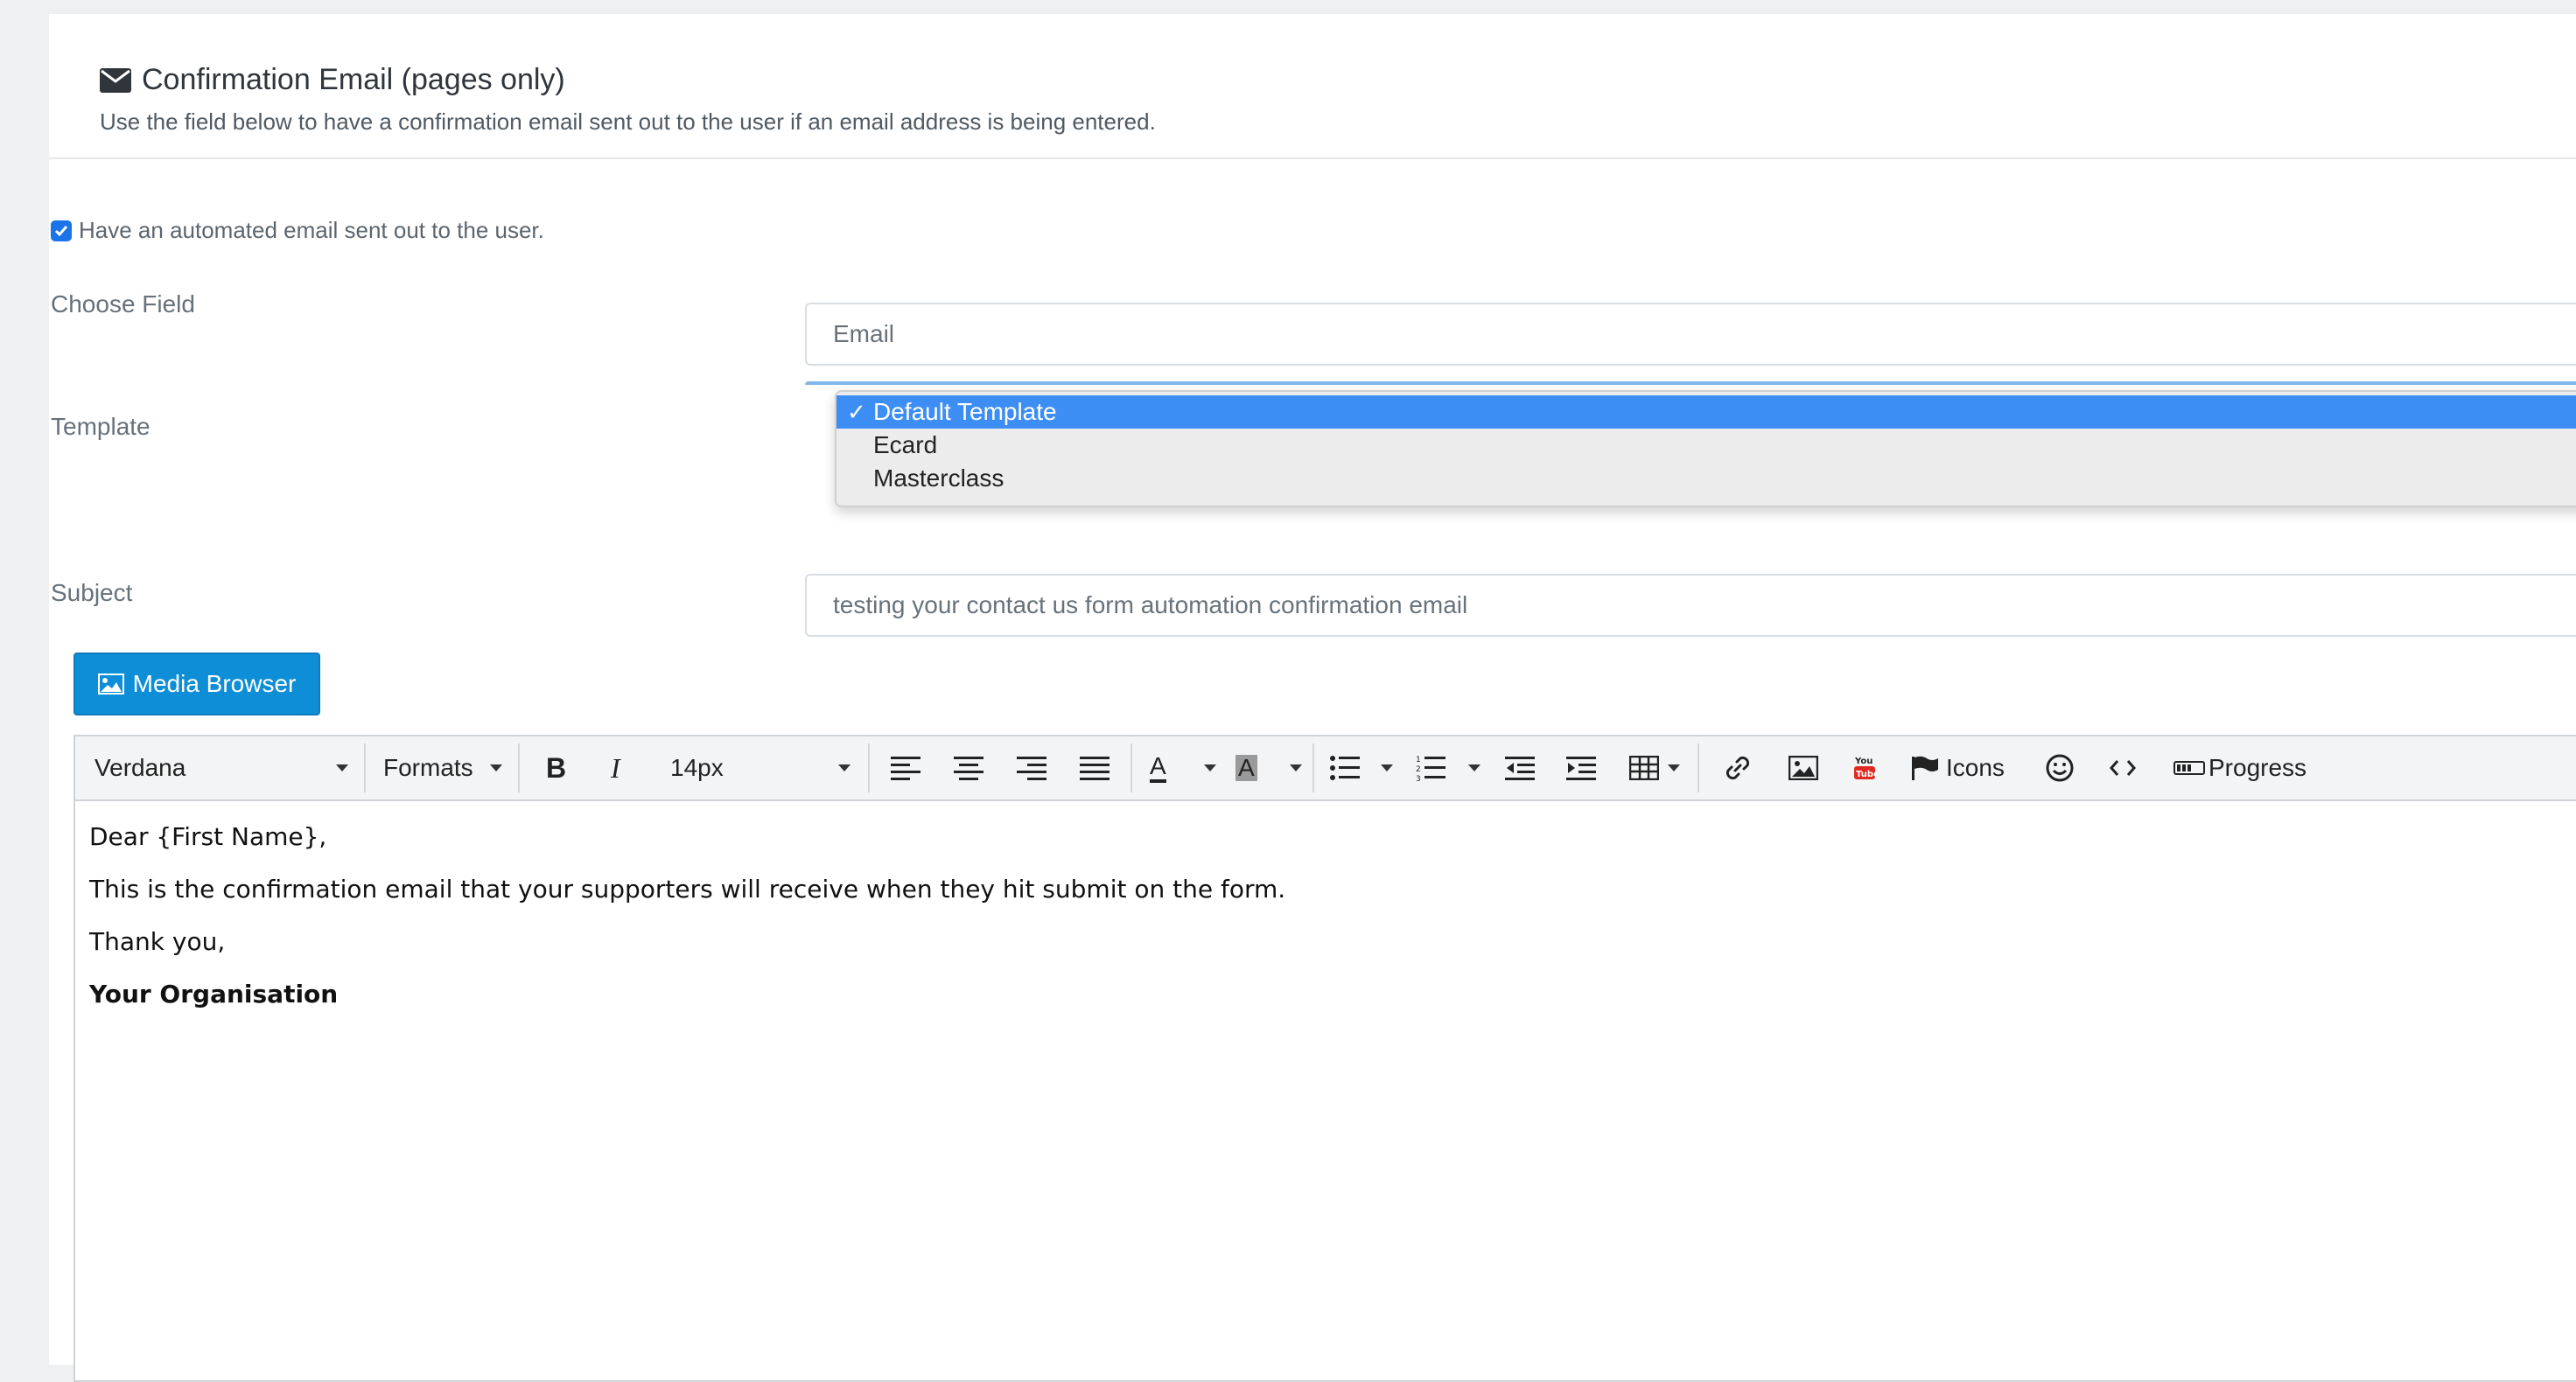 The width and height of the screenshot is (2576, 1382). Describe the element at coordinates (1581, 767) in the screenshot. I see `indent-icon` at that location.